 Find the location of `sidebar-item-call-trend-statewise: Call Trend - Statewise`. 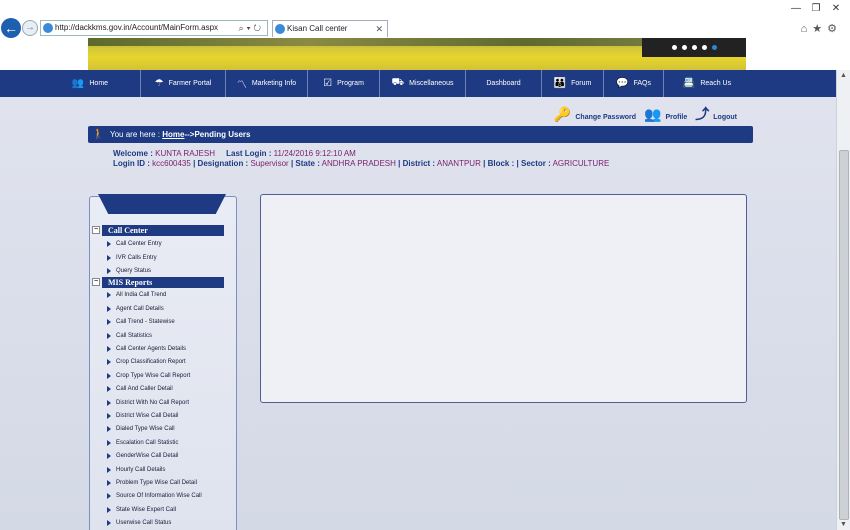

sidebar-item-call-trend-statewise: Call Trend - Statewise is located at coordinates (141, 322).